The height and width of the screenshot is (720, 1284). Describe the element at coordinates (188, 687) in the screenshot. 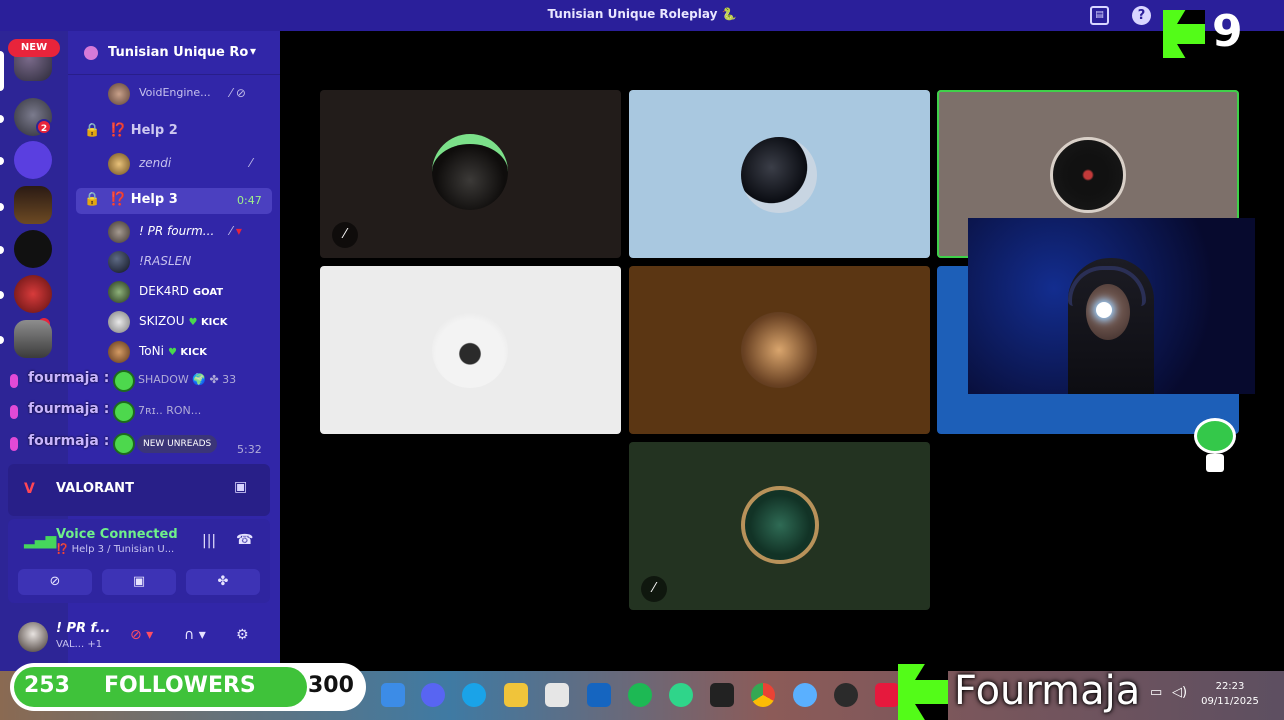

I see `follower-goal: 253 FOLLOWERS 300` at that location.